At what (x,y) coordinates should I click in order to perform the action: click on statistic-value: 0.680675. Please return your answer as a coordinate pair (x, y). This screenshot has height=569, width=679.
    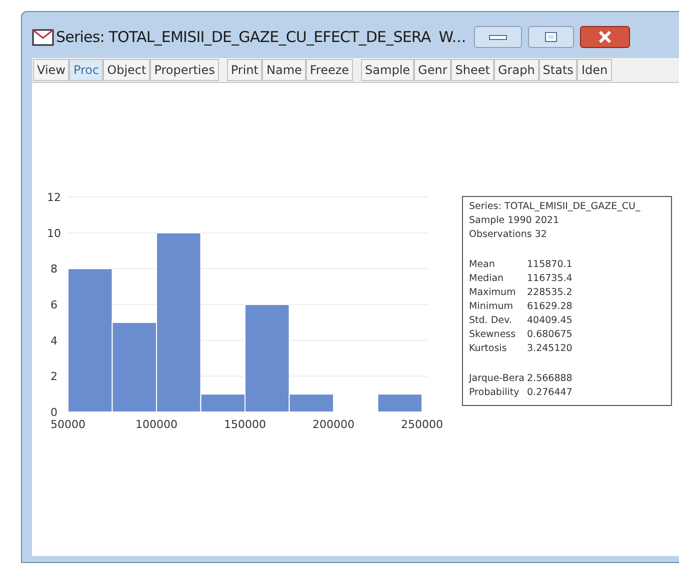
    Looking at the image, I should click on (549, 335).